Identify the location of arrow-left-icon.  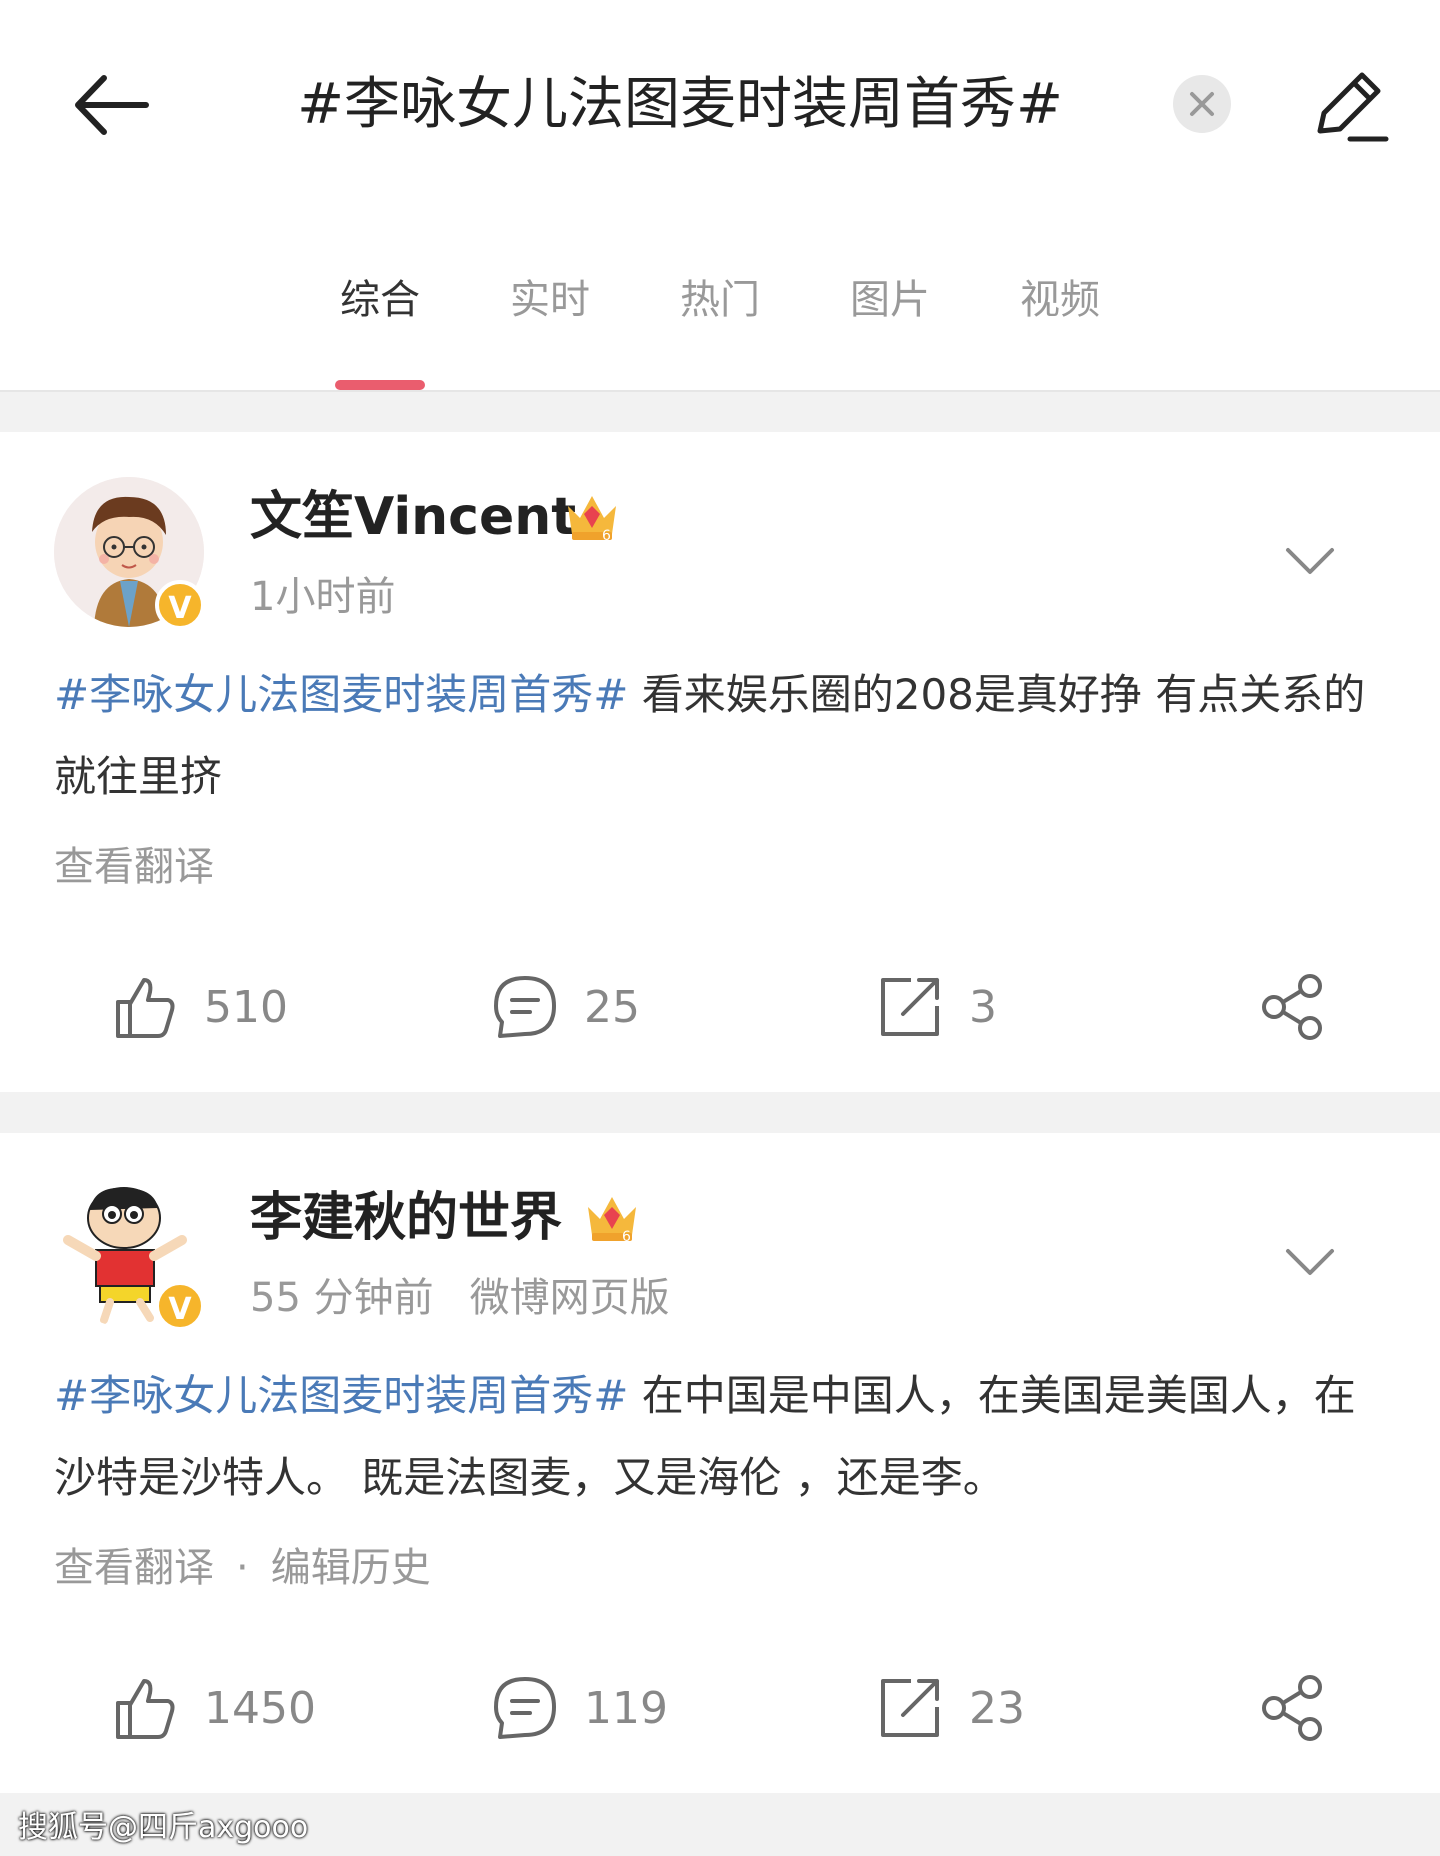
(112, 105).